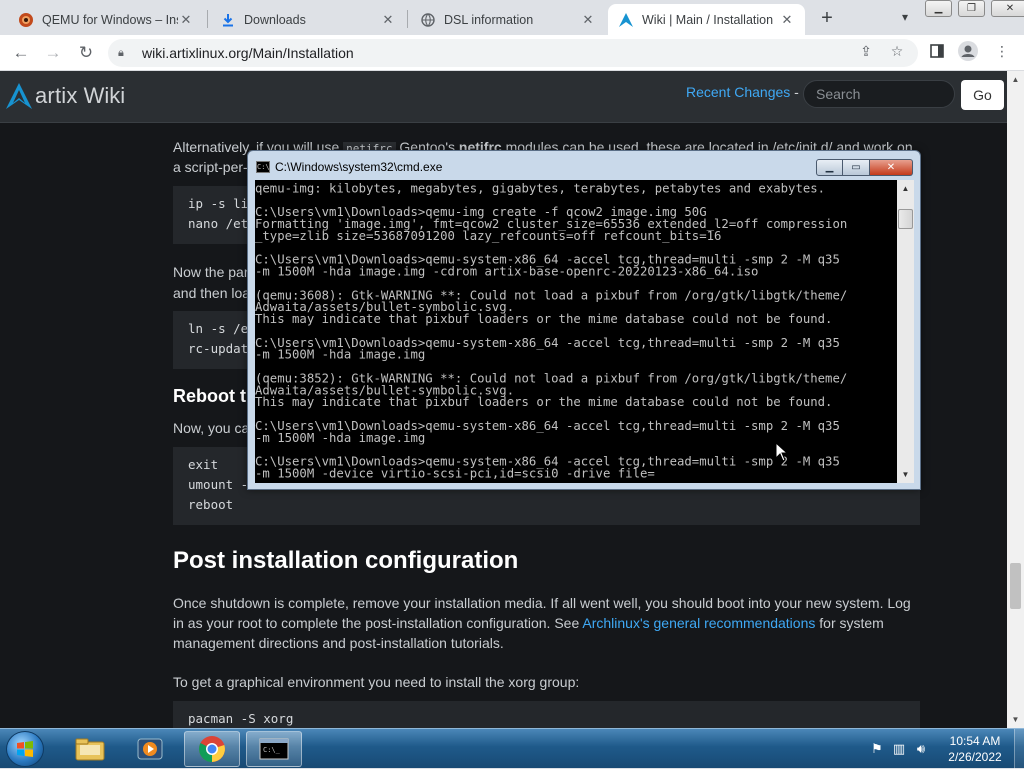  Describe the element at coordinates (829, 167) in the screenshot. I see `cmd-minimize-button: ▁` at that location.